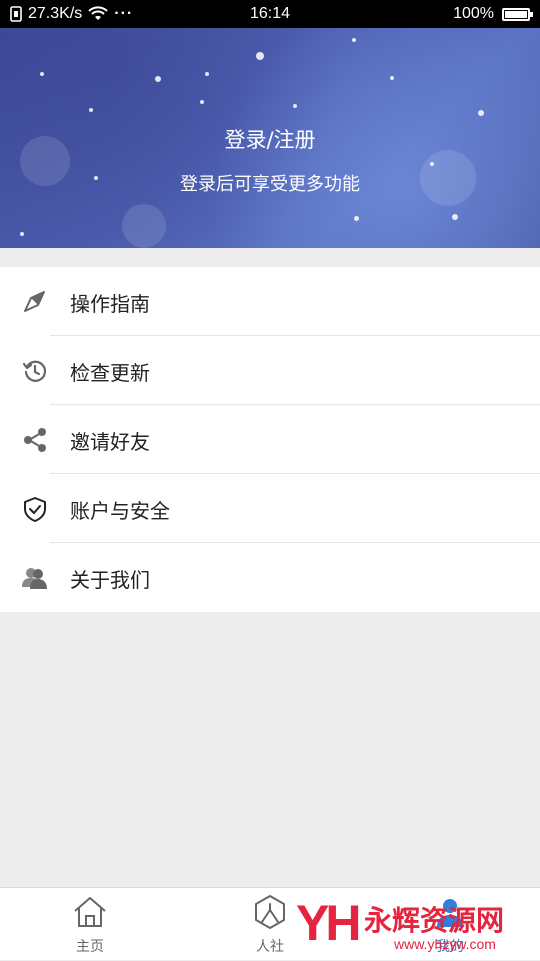  I want to click on sim-icon, so click(16, 14).